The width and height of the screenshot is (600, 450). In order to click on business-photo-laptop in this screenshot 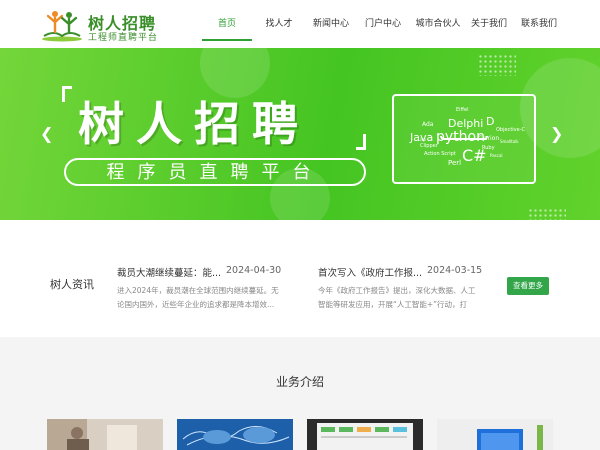, I will do `click(495, 434)`.